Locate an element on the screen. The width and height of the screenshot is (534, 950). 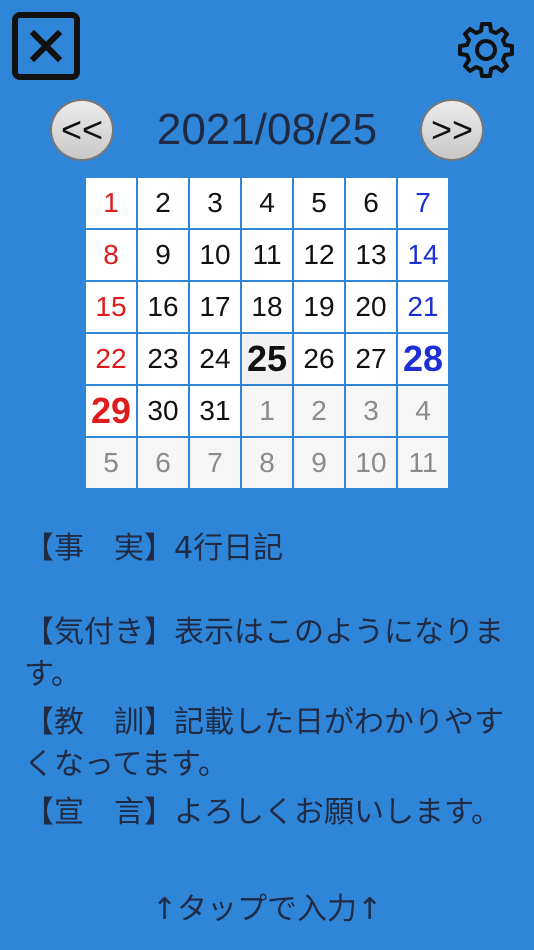
calendar-day: 5 is located at coordinates (319, 203).